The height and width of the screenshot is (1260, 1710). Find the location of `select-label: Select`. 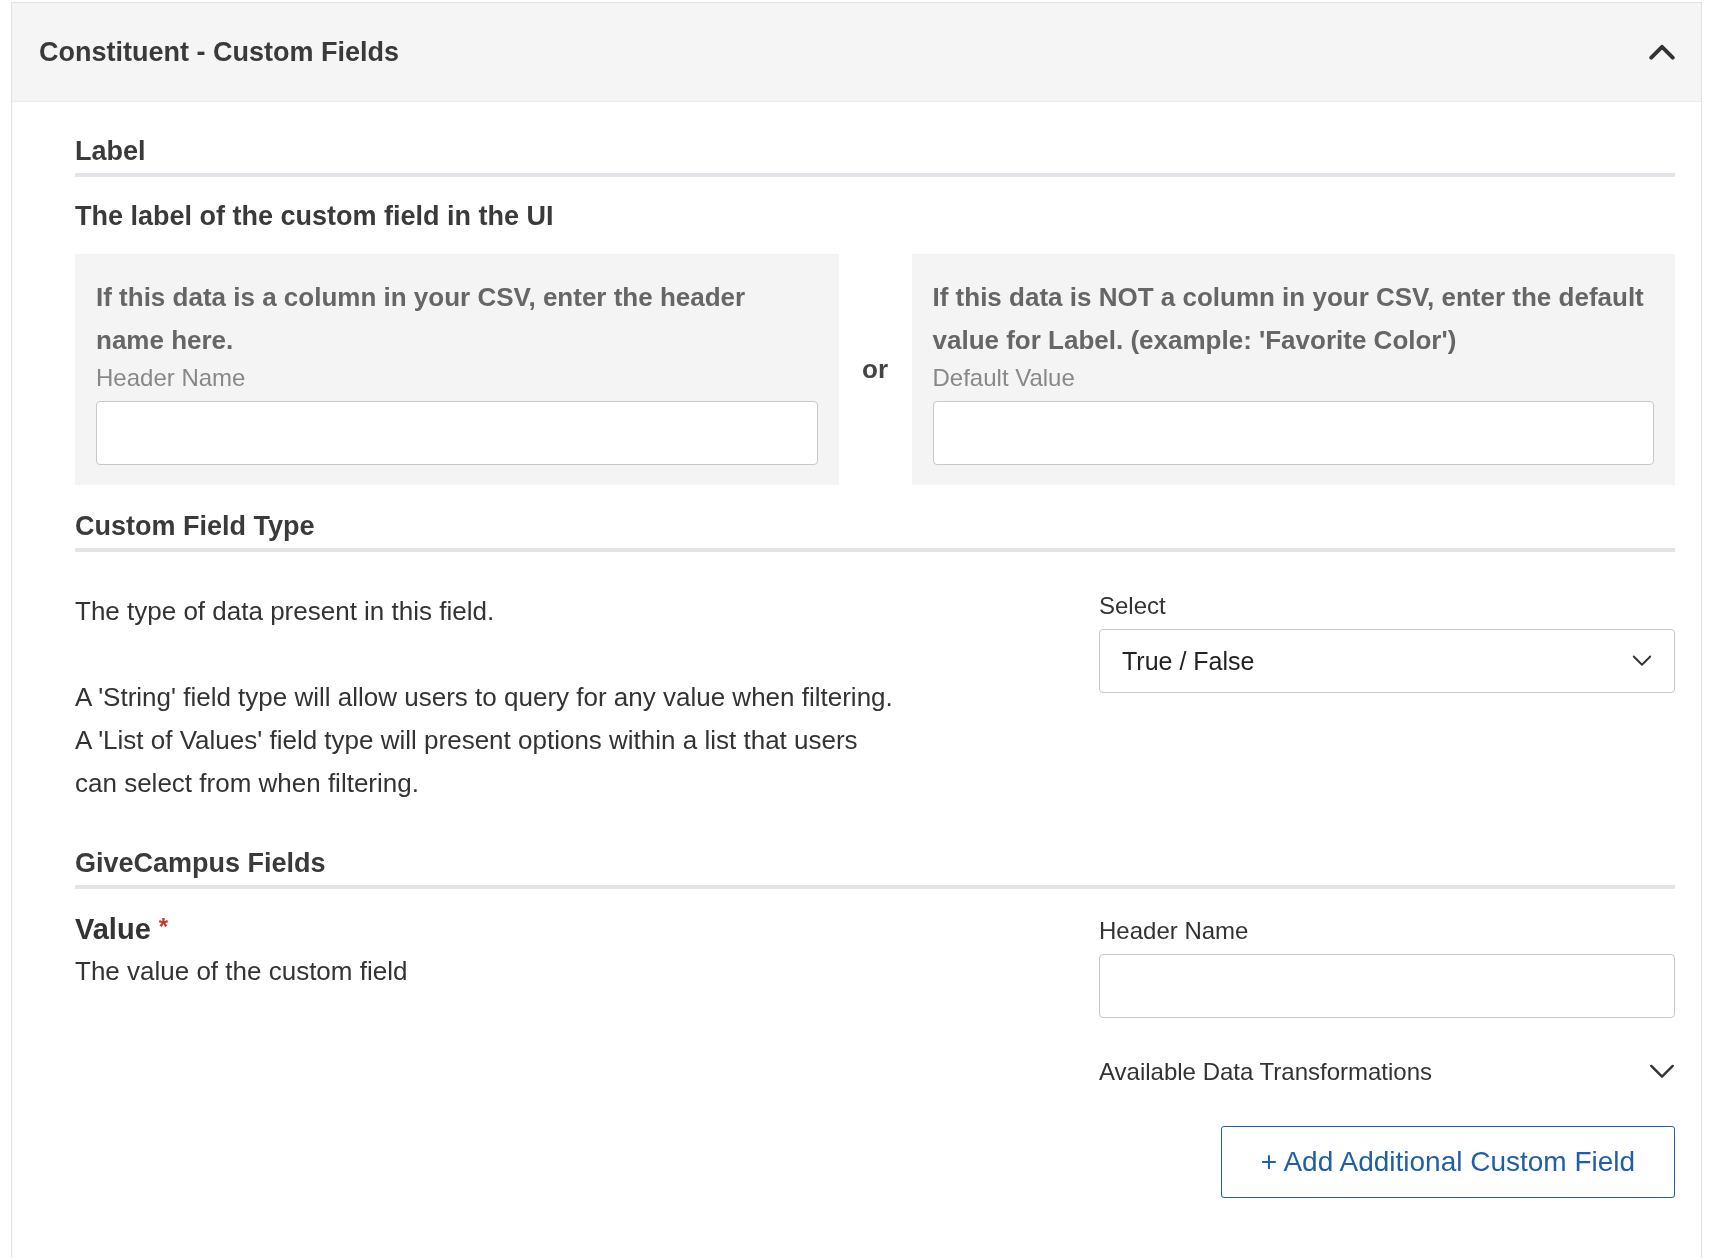

select-label: Select is located at coordinates (1133, 606).